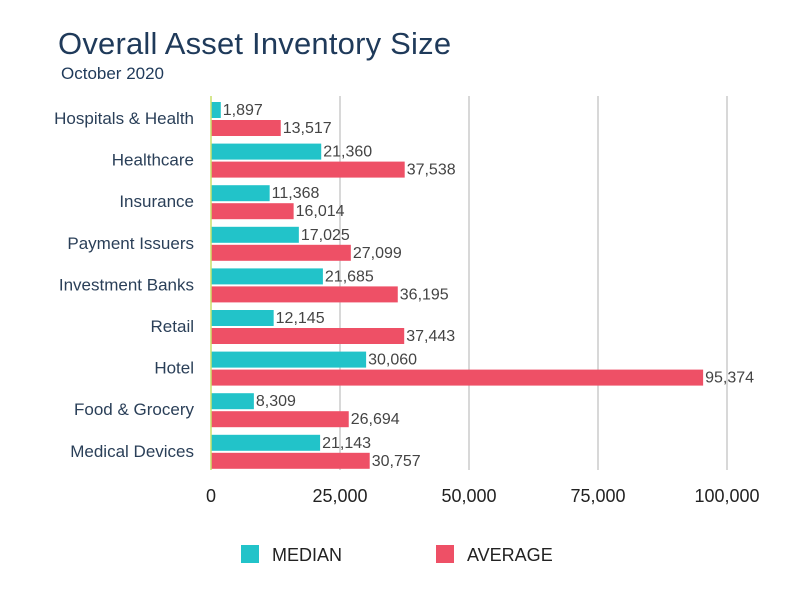  Describe the element at coordinates (124, 118) in the screenshot. I see `category-label: Hospitals & Health` at that location.